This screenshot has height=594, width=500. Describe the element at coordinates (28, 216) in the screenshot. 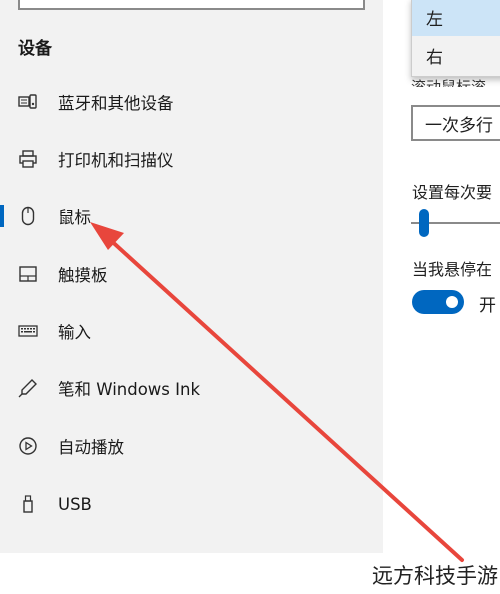

I see `mouse-icon` at that location.